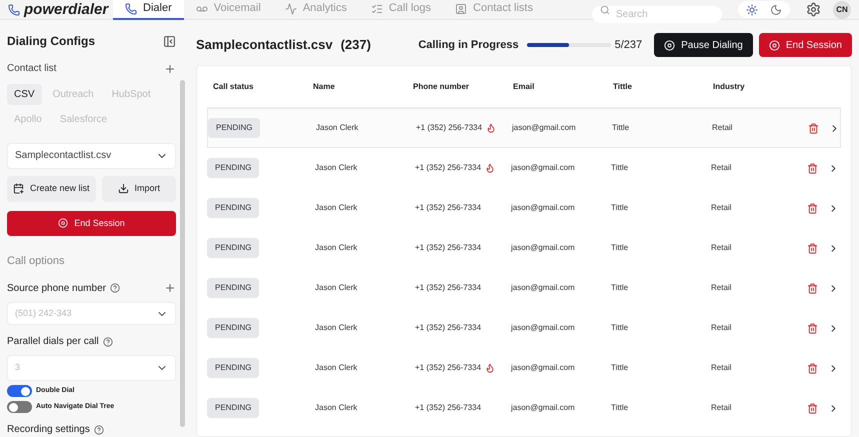 The image size is (859, 437). What do you see at coordinates (813, 9) in the screenshot?
I see `settings-icon` at bounding box center [813, 9].